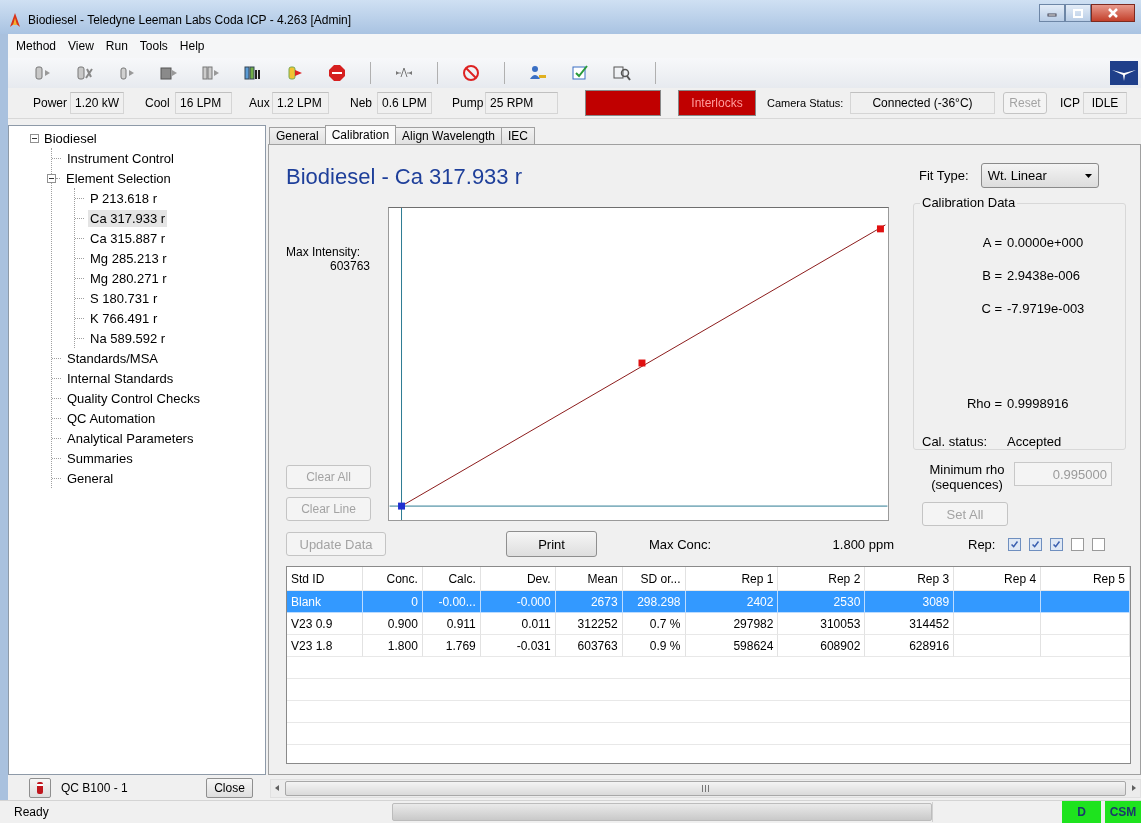 This screenshot has height=823, width=1141. I want to click on table-cell: 0.7 %, so click(654, 624).